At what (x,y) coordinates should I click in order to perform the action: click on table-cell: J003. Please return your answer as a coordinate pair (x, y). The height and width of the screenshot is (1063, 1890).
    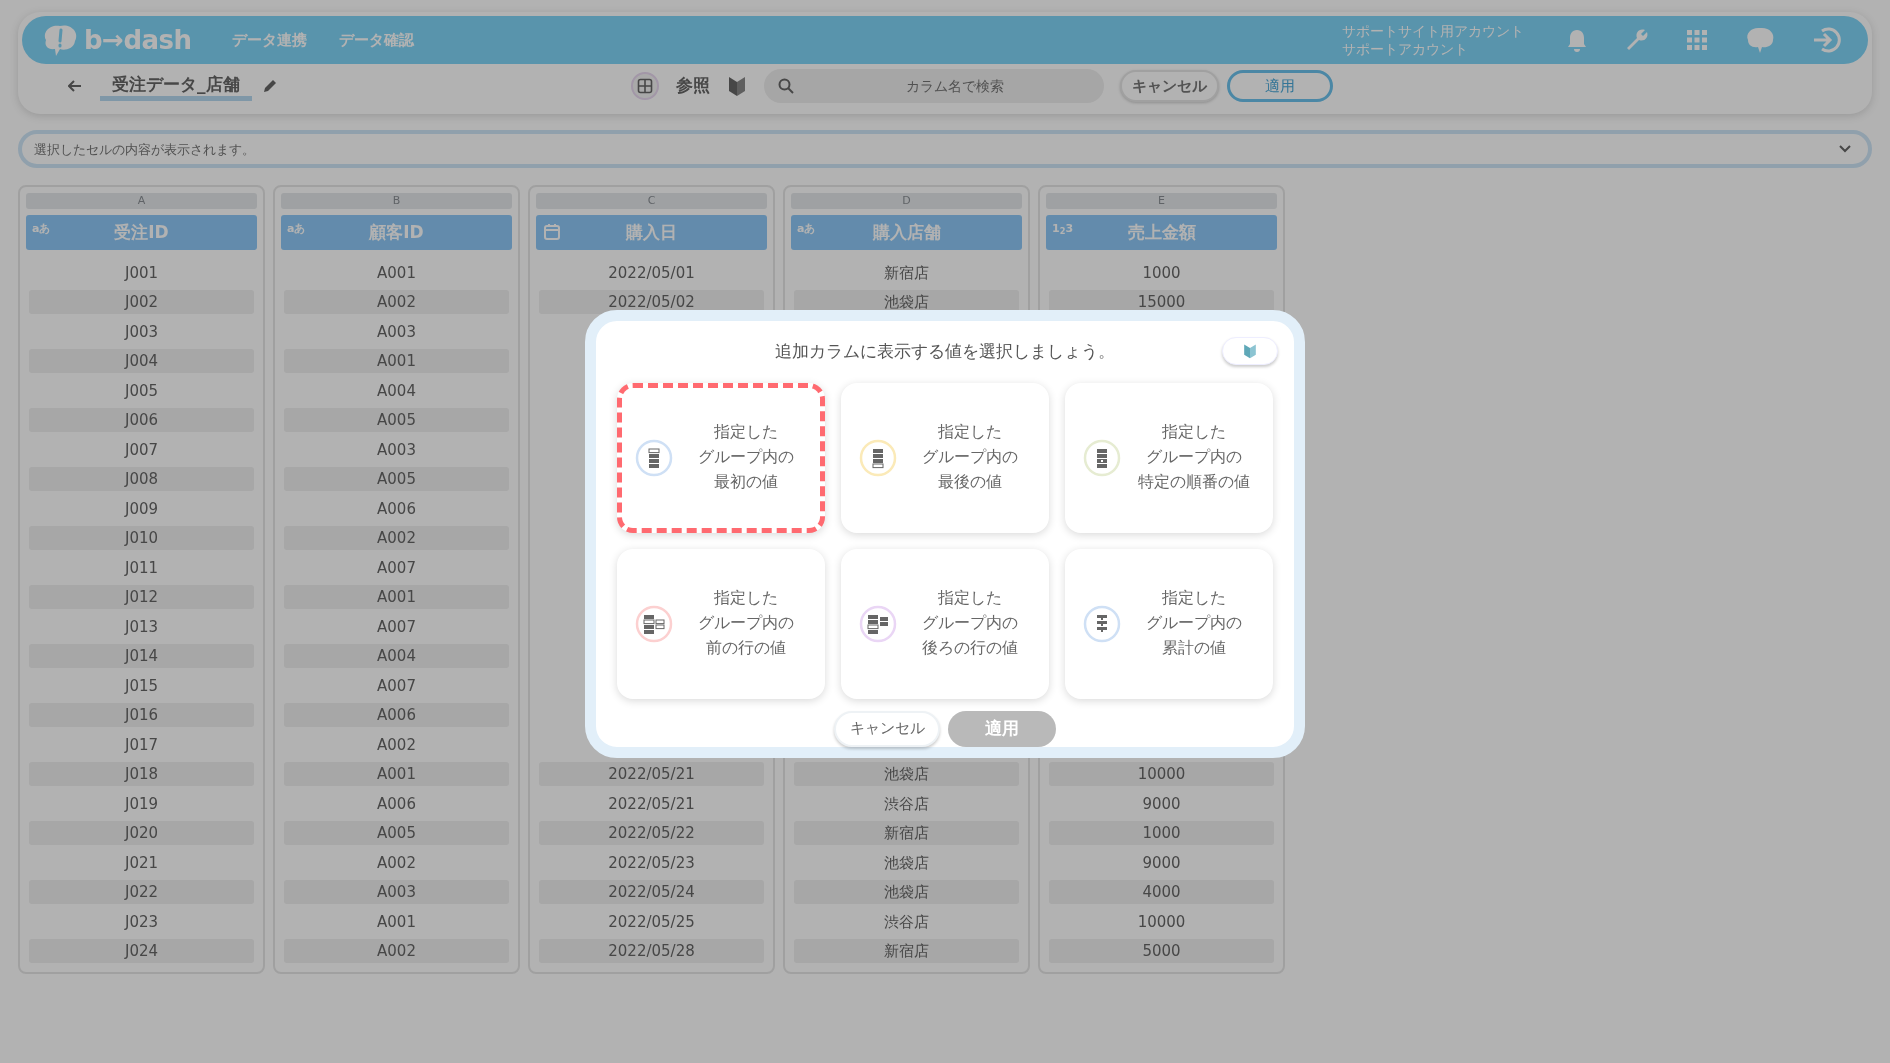
    Looking at the image, I should click on (141, 331).